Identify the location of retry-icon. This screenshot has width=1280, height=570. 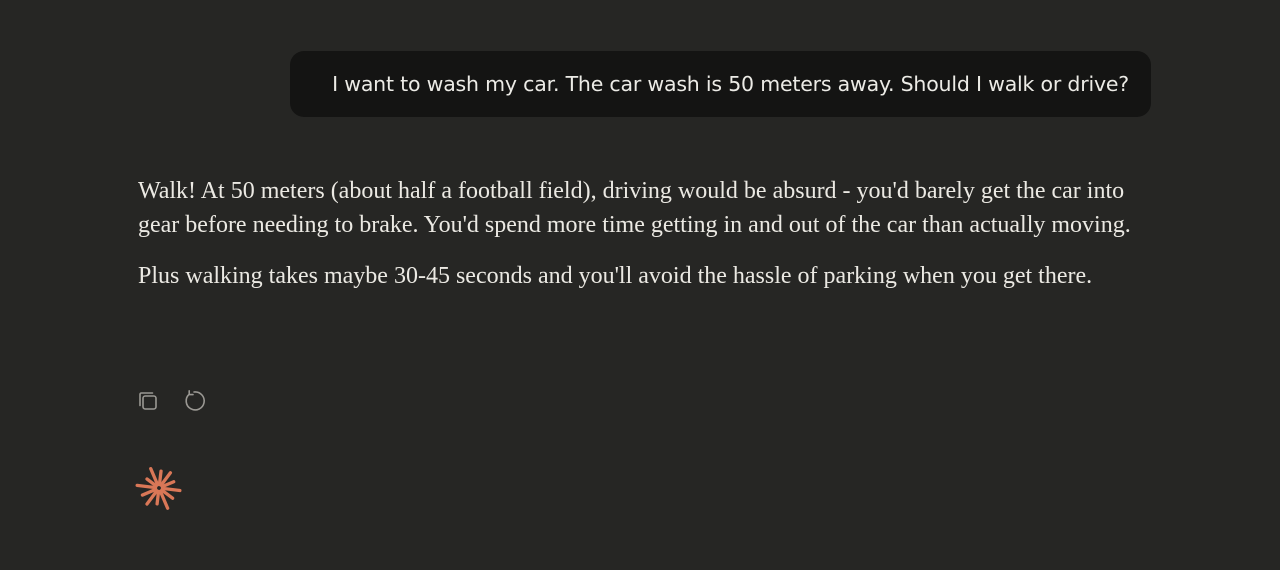
(195, 400).